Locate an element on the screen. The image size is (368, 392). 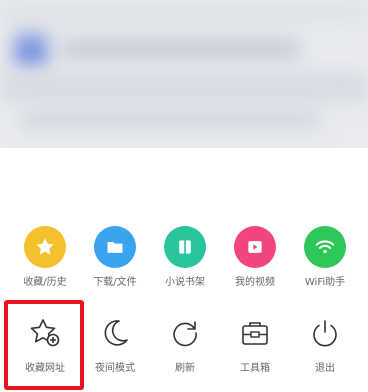
tool-label: 夜间模式 is located at coordinates (115, 368).